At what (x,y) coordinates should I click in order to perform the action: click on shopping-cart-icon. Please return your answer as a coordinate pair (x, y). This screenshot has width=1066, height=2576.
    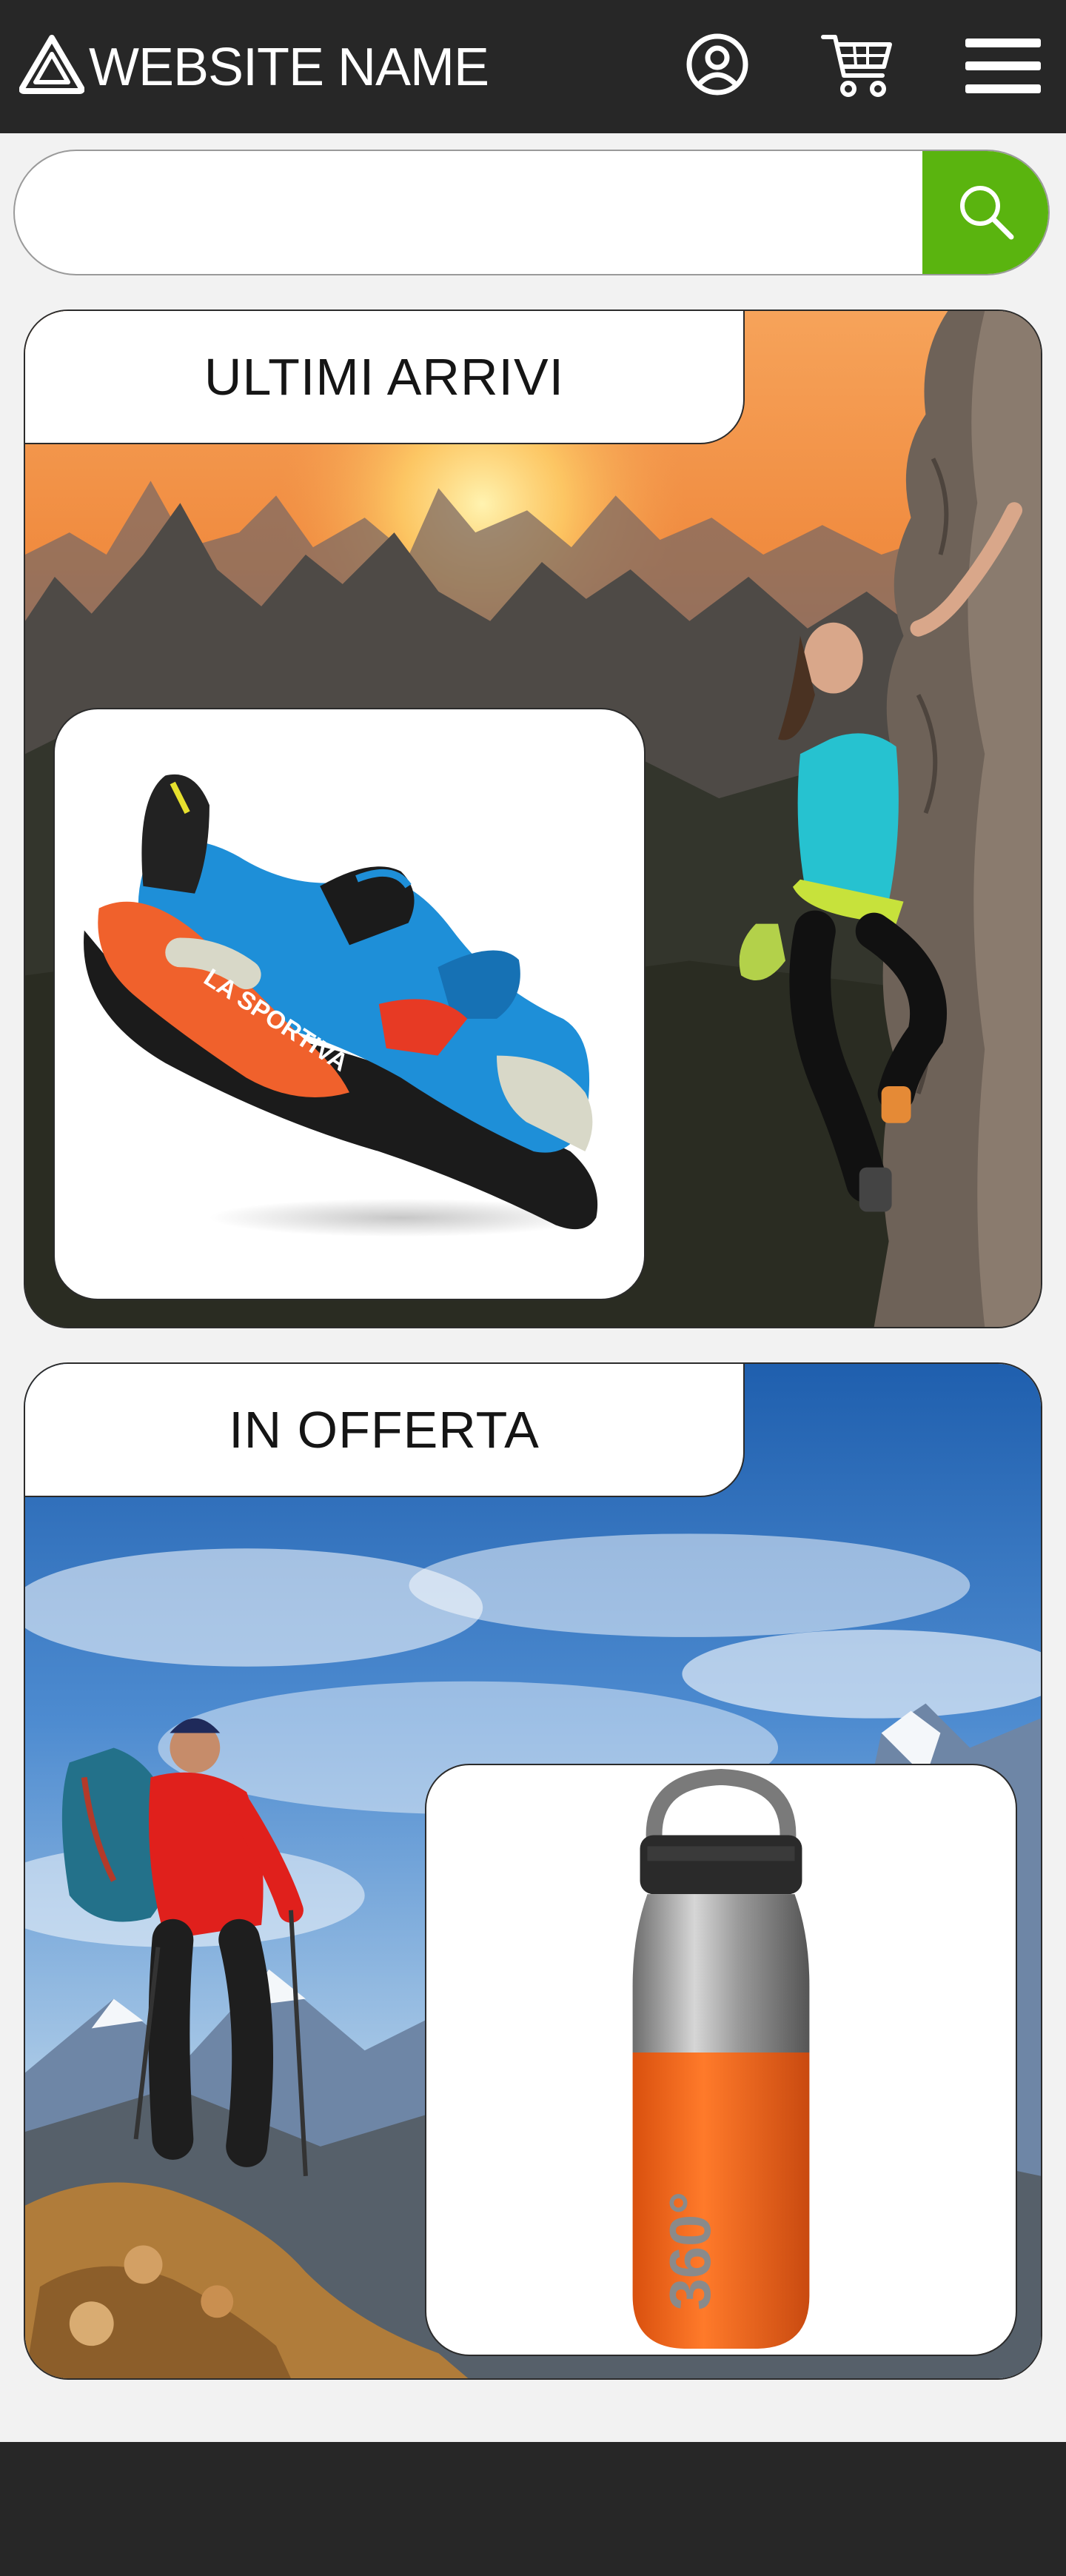
    Looking at the image, I should click on (857, 65).